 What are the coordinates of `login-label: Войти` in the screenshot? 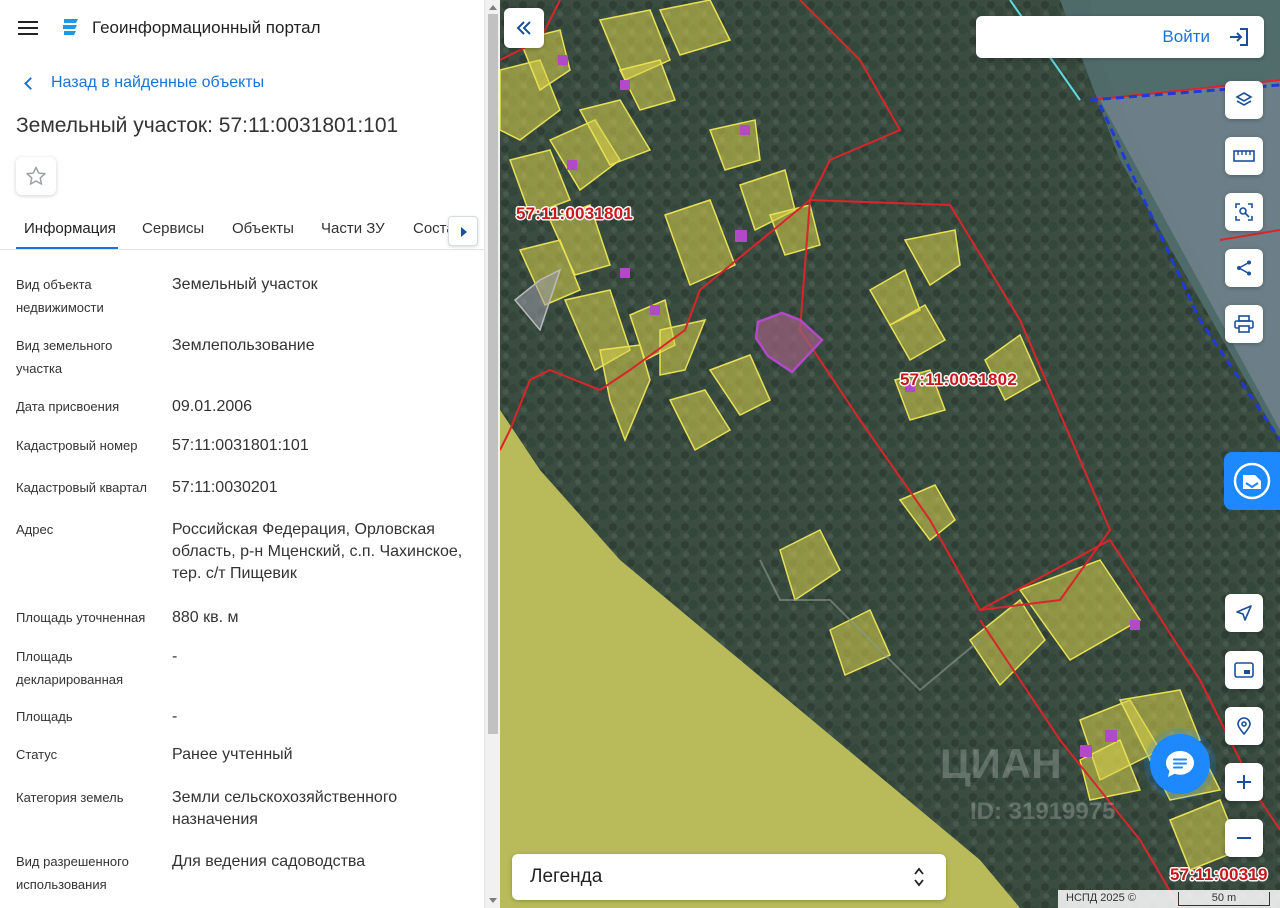 It's located at (1186, 36).